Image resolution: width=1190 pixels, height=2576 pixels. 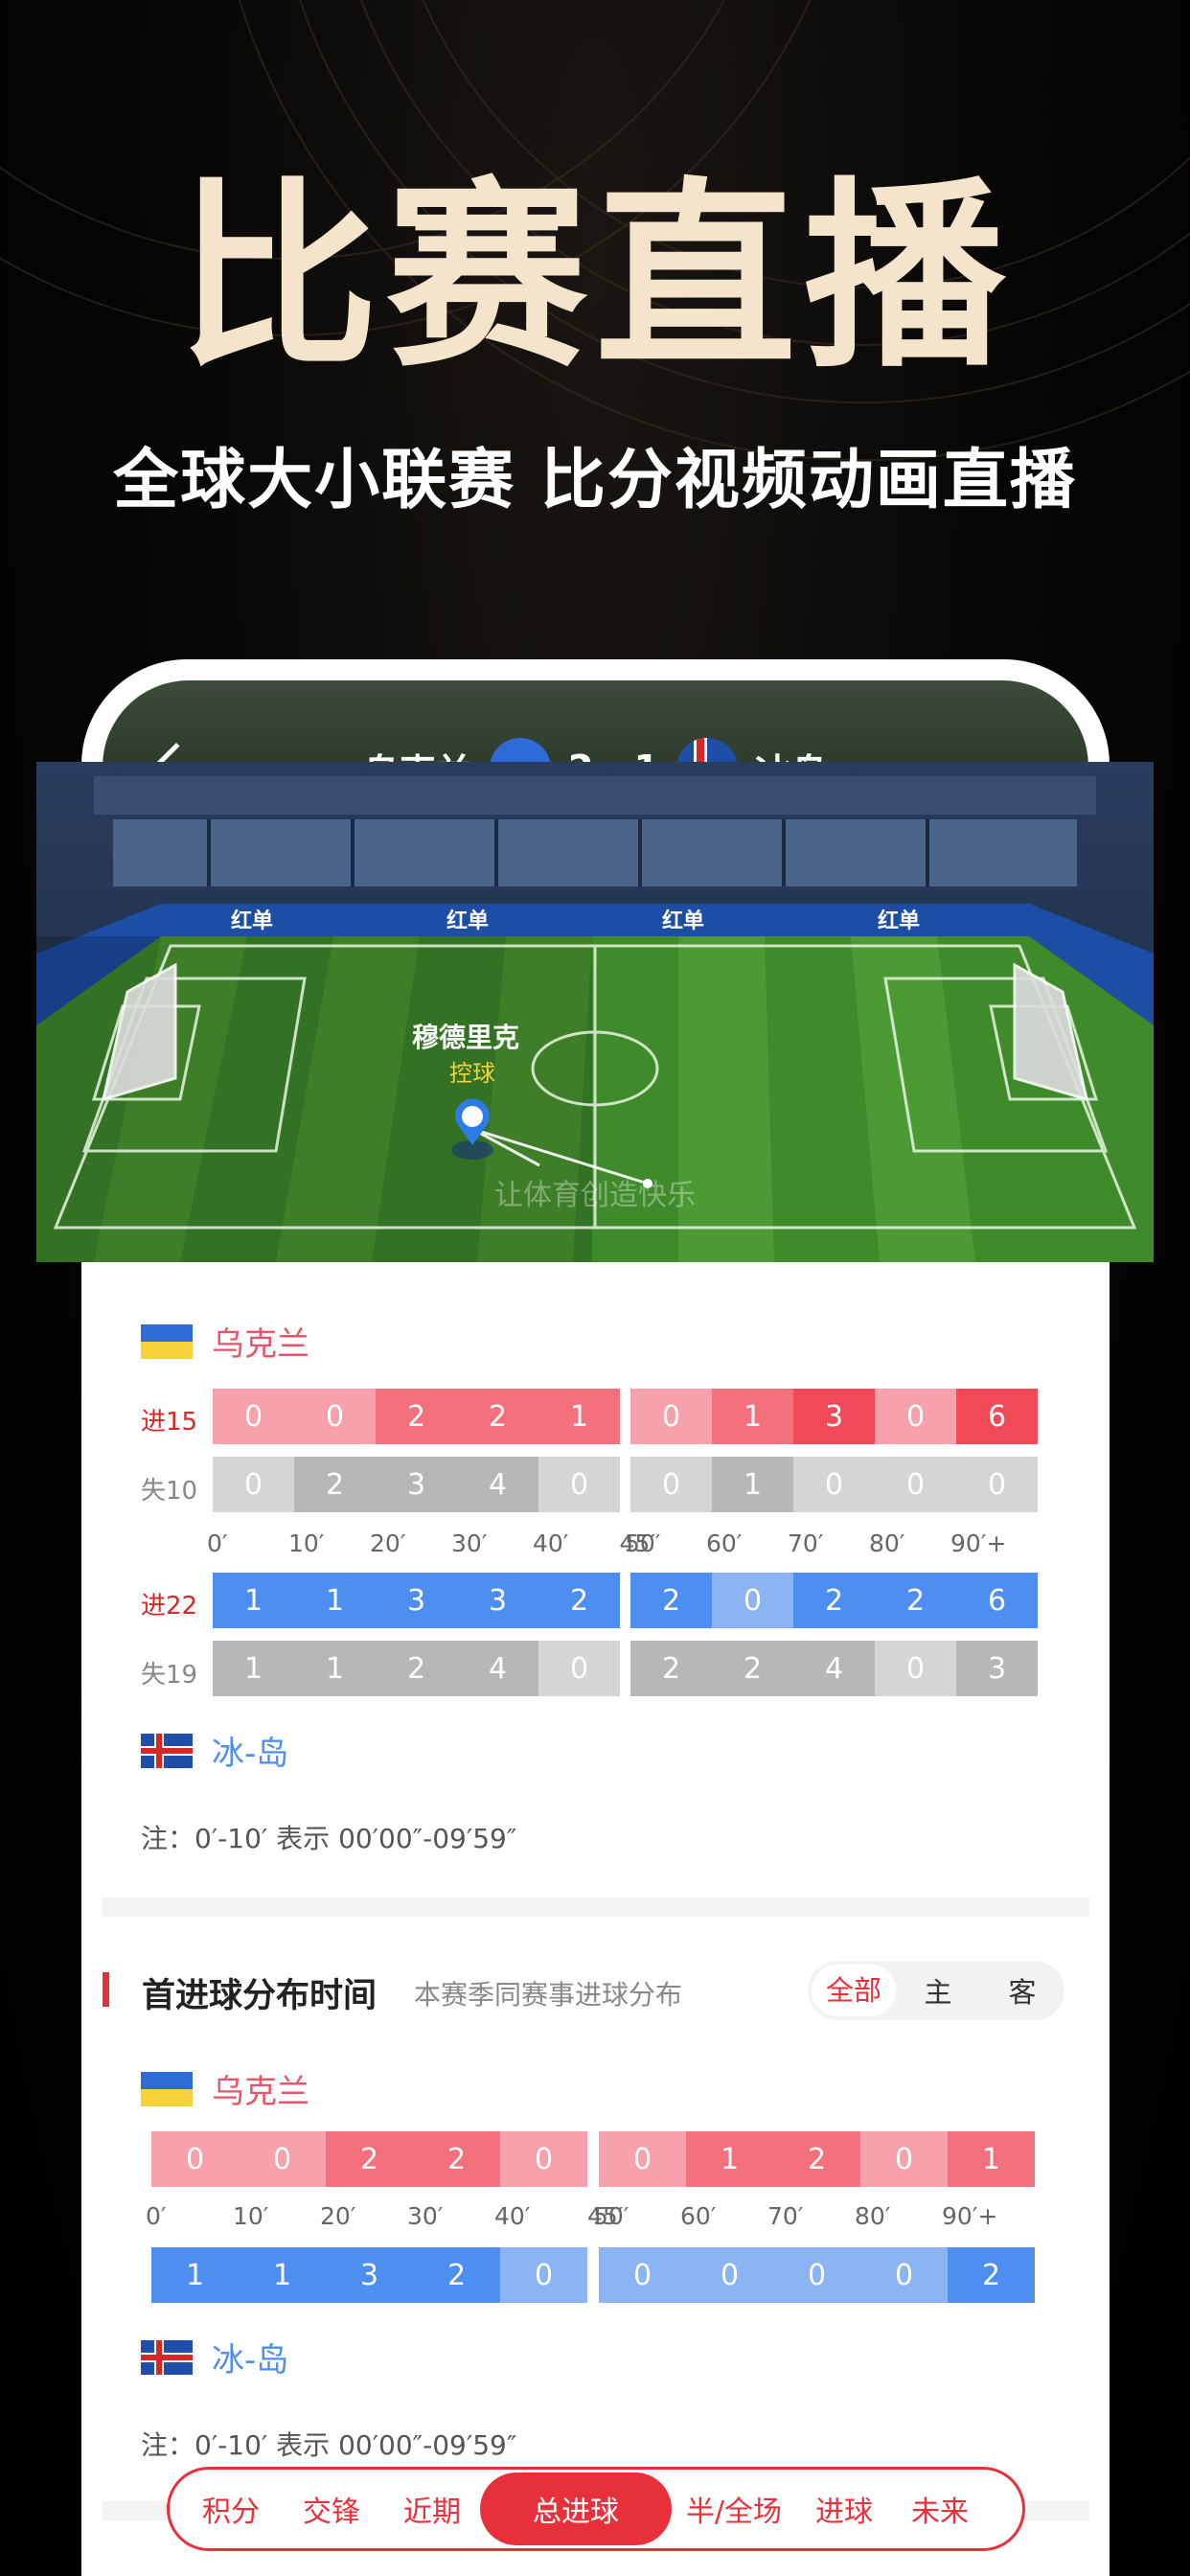 I want to click on hero-subtitle: 全球大小联赛 比分视频动画直播, so click(x=595, y=480).